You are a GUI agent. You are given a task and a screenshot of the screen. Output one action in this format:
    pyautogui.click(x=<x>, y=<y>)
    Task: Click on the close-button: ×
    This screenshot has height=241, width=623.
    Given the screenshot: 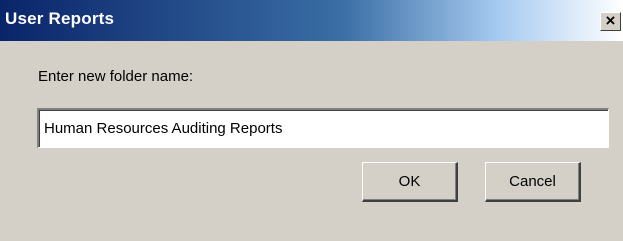 What is the action you would take?
    pyautogui.click(x=610, y=21)
    